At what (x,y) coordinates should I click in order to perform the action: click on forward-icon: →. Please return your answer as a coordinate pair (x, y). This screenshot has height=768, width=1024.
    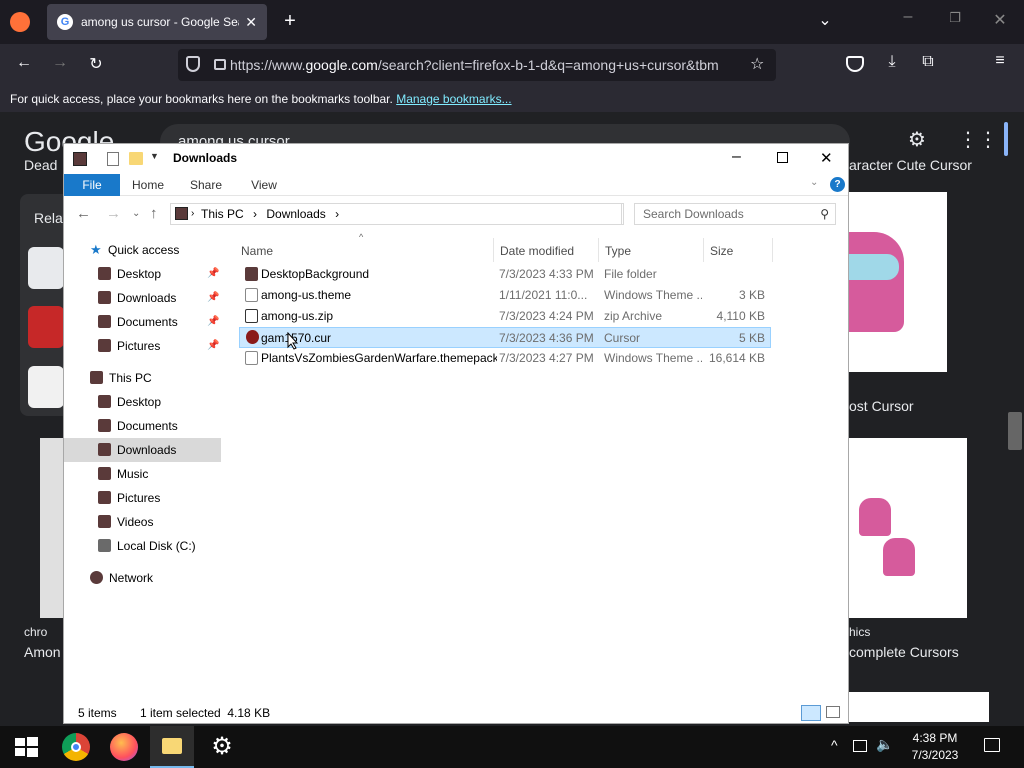
    Looking at the image, I should click on (60, 63).